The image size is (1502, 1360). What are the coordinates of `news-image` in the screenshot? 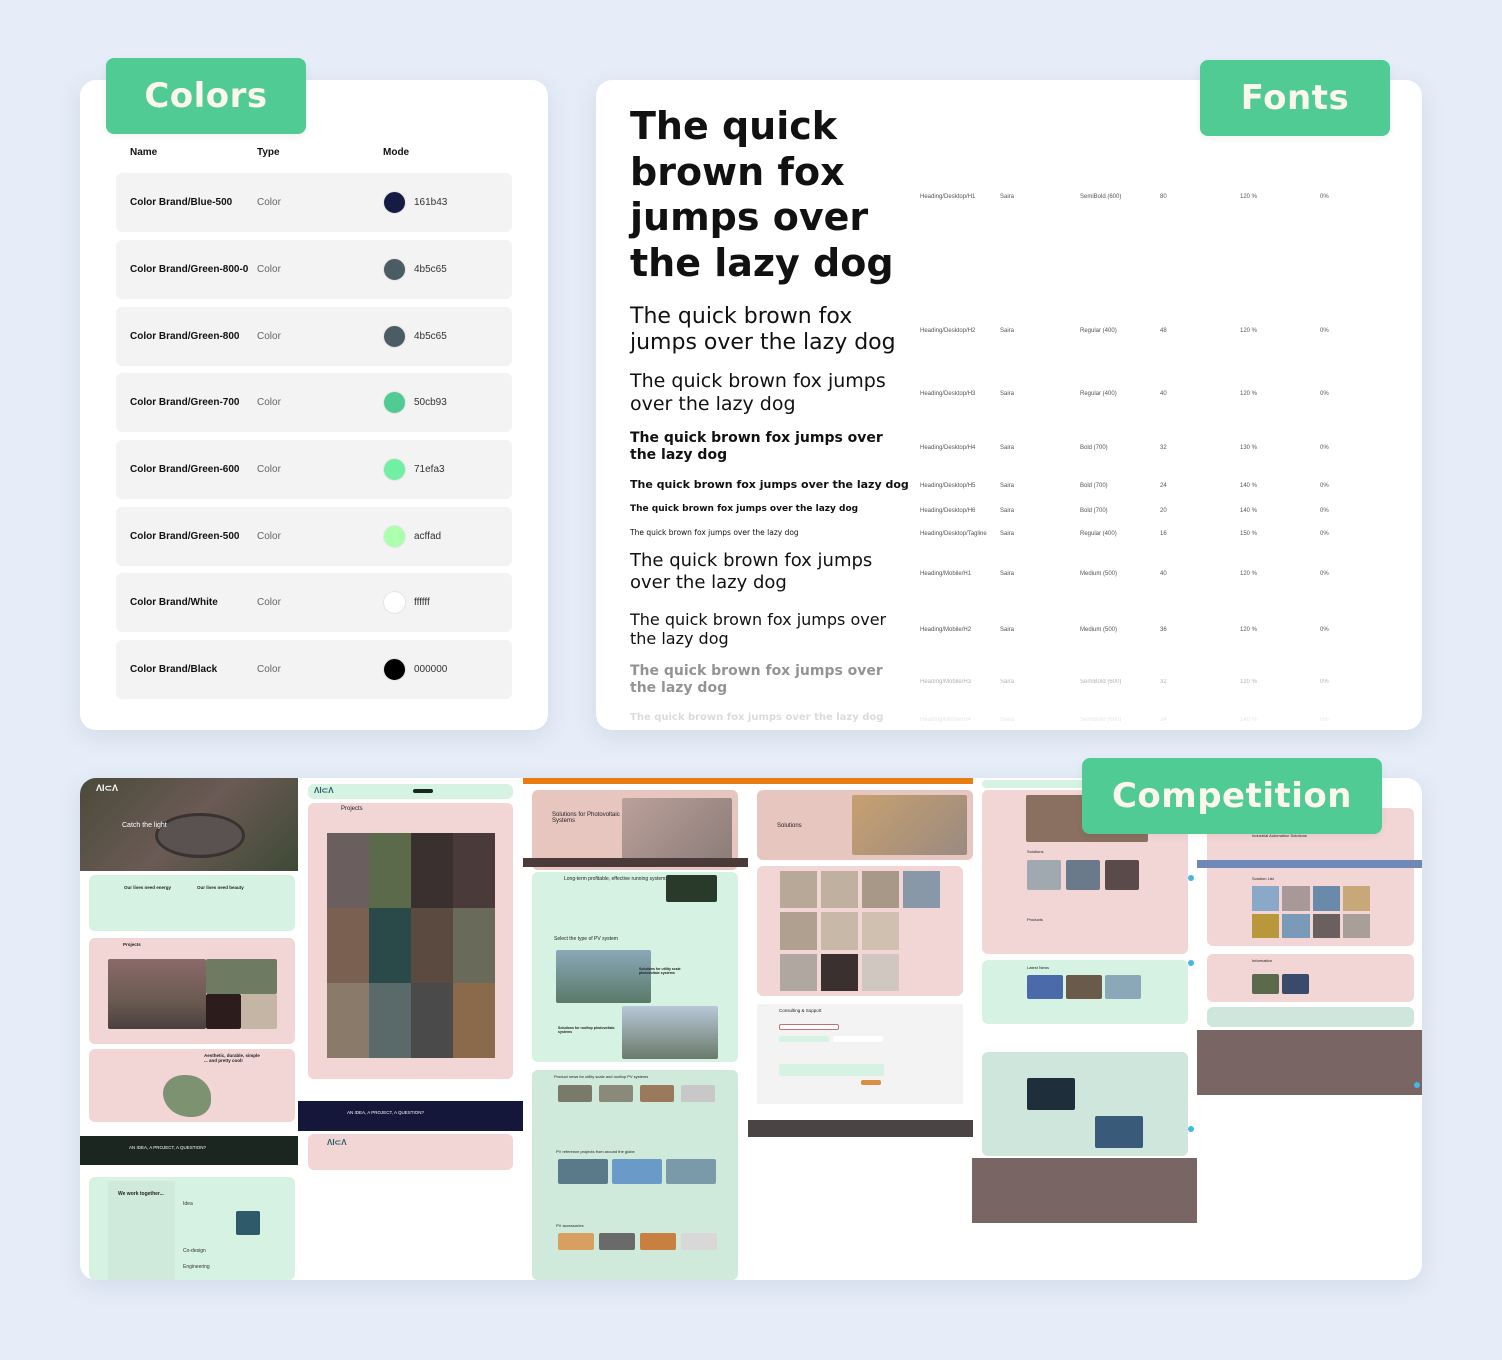 It's located at (1084, 987).